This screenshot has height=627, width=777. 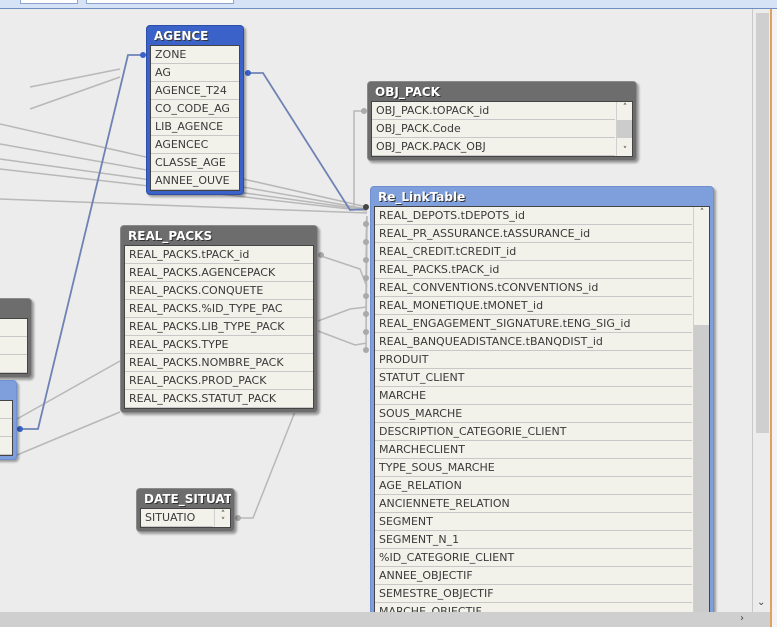 I want to click on table-date-situati: DATE_SITUATI SITUATIO ˄ ˅, so click(x=185, y=510).